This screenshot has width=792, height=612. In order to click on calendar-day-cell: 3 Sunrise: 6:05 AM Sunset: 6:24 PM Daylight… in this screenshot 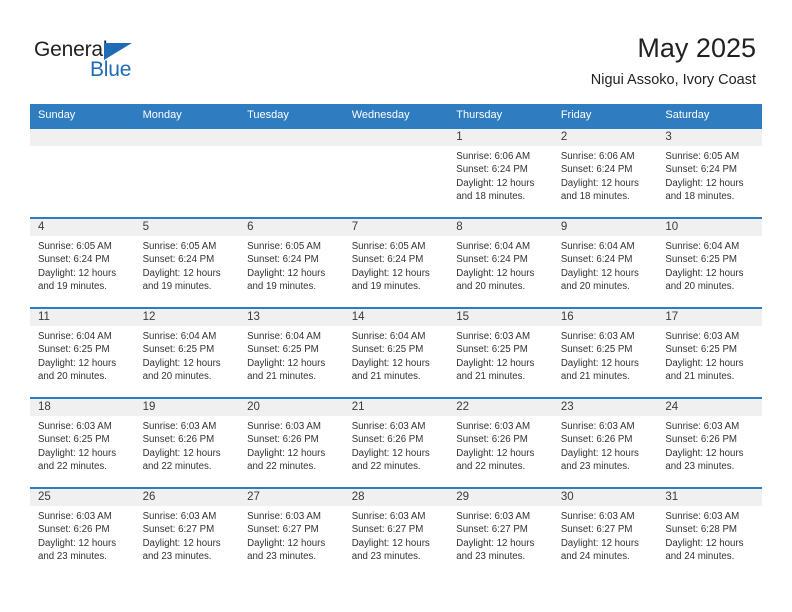, I will do `click(709, 172)`.